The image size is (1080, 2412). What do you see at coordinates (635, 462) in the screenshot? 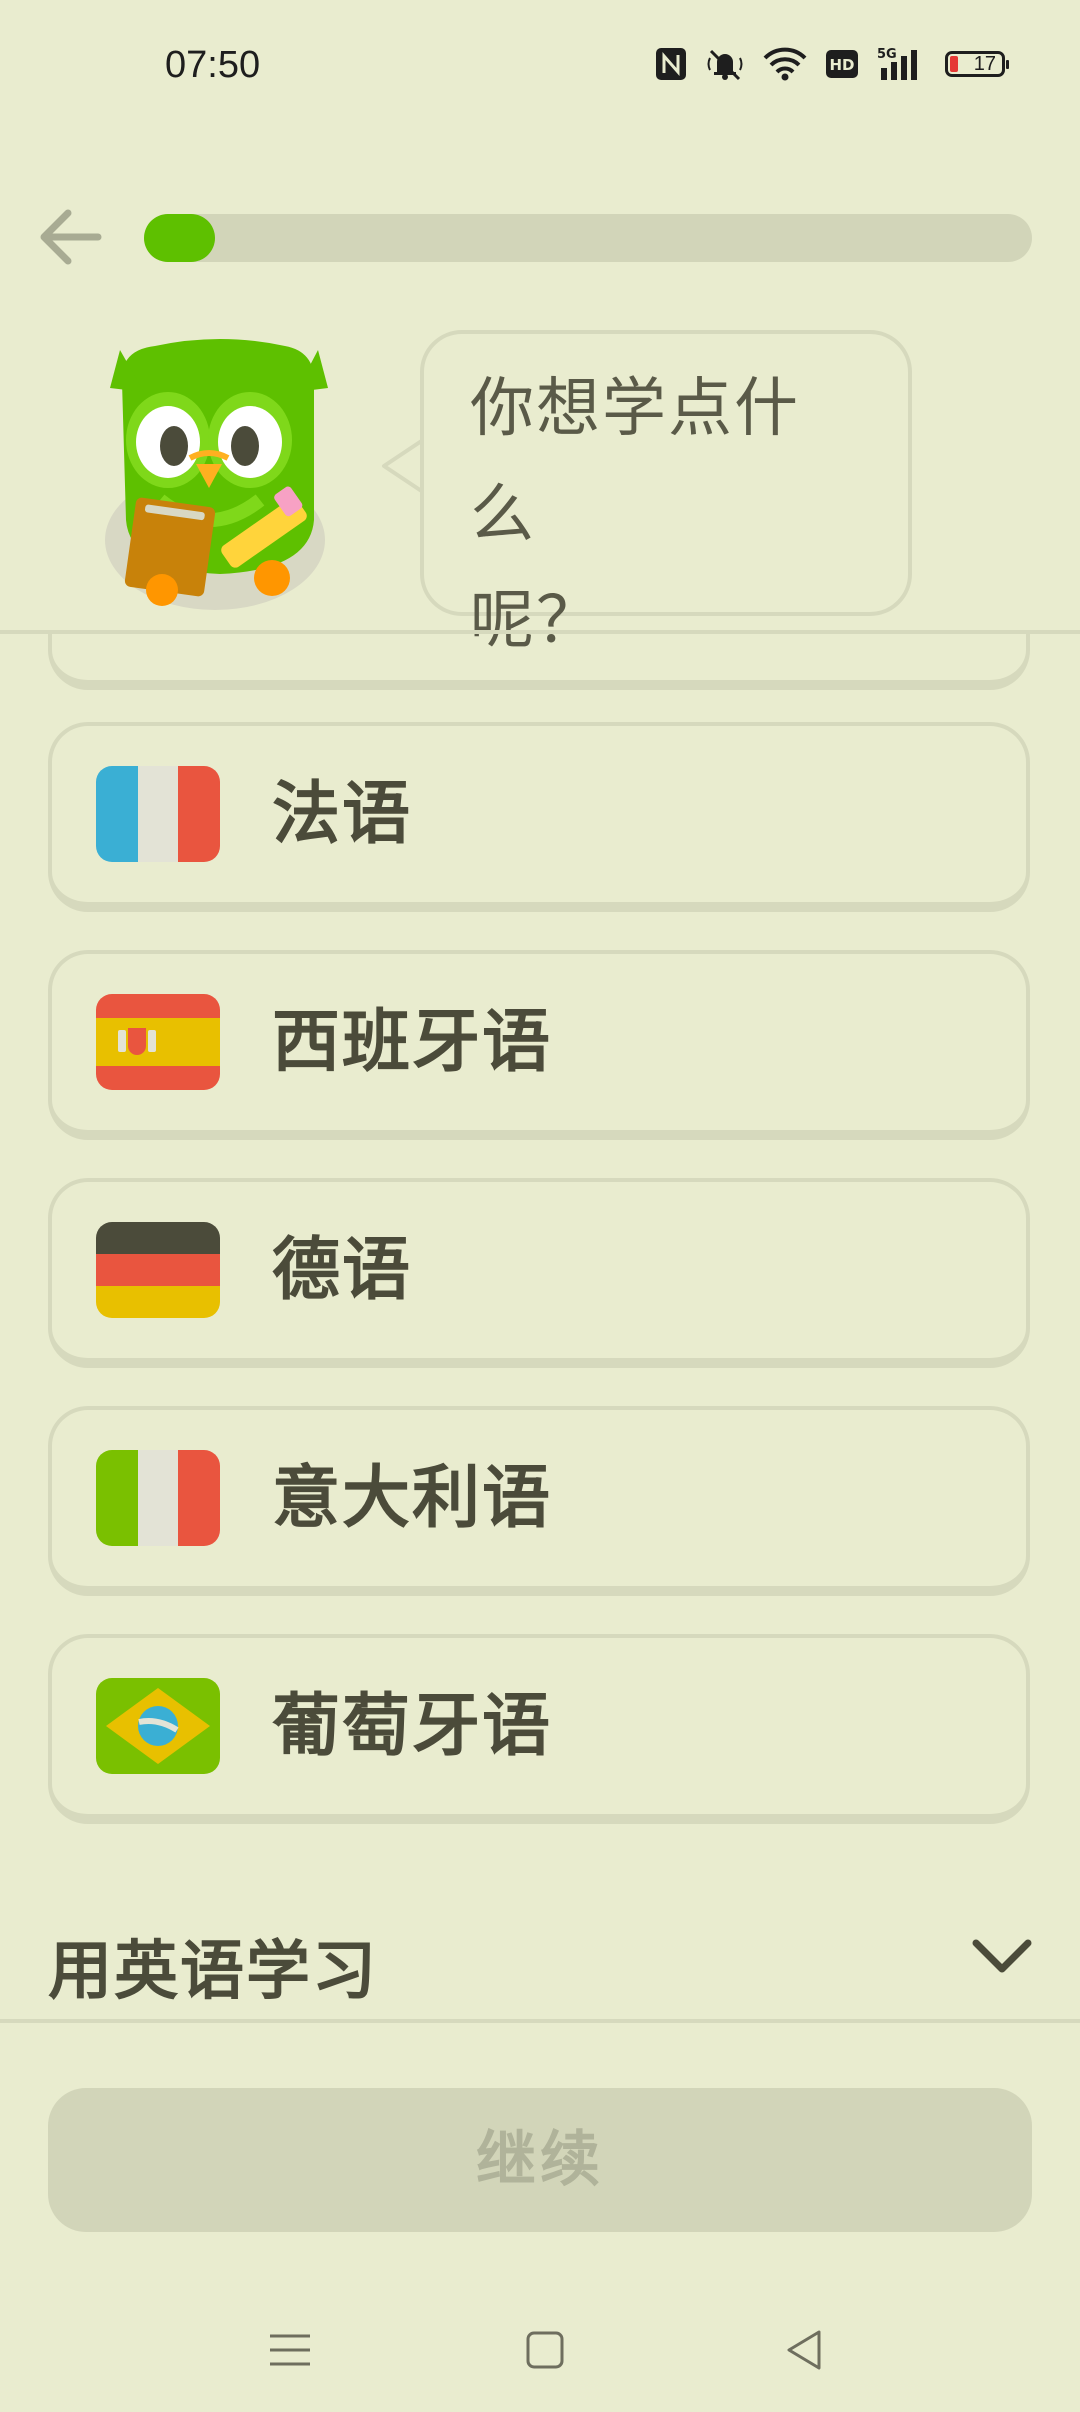
I see `prompt-line-1: 你想学点什么` at bounding box center [635, 462].